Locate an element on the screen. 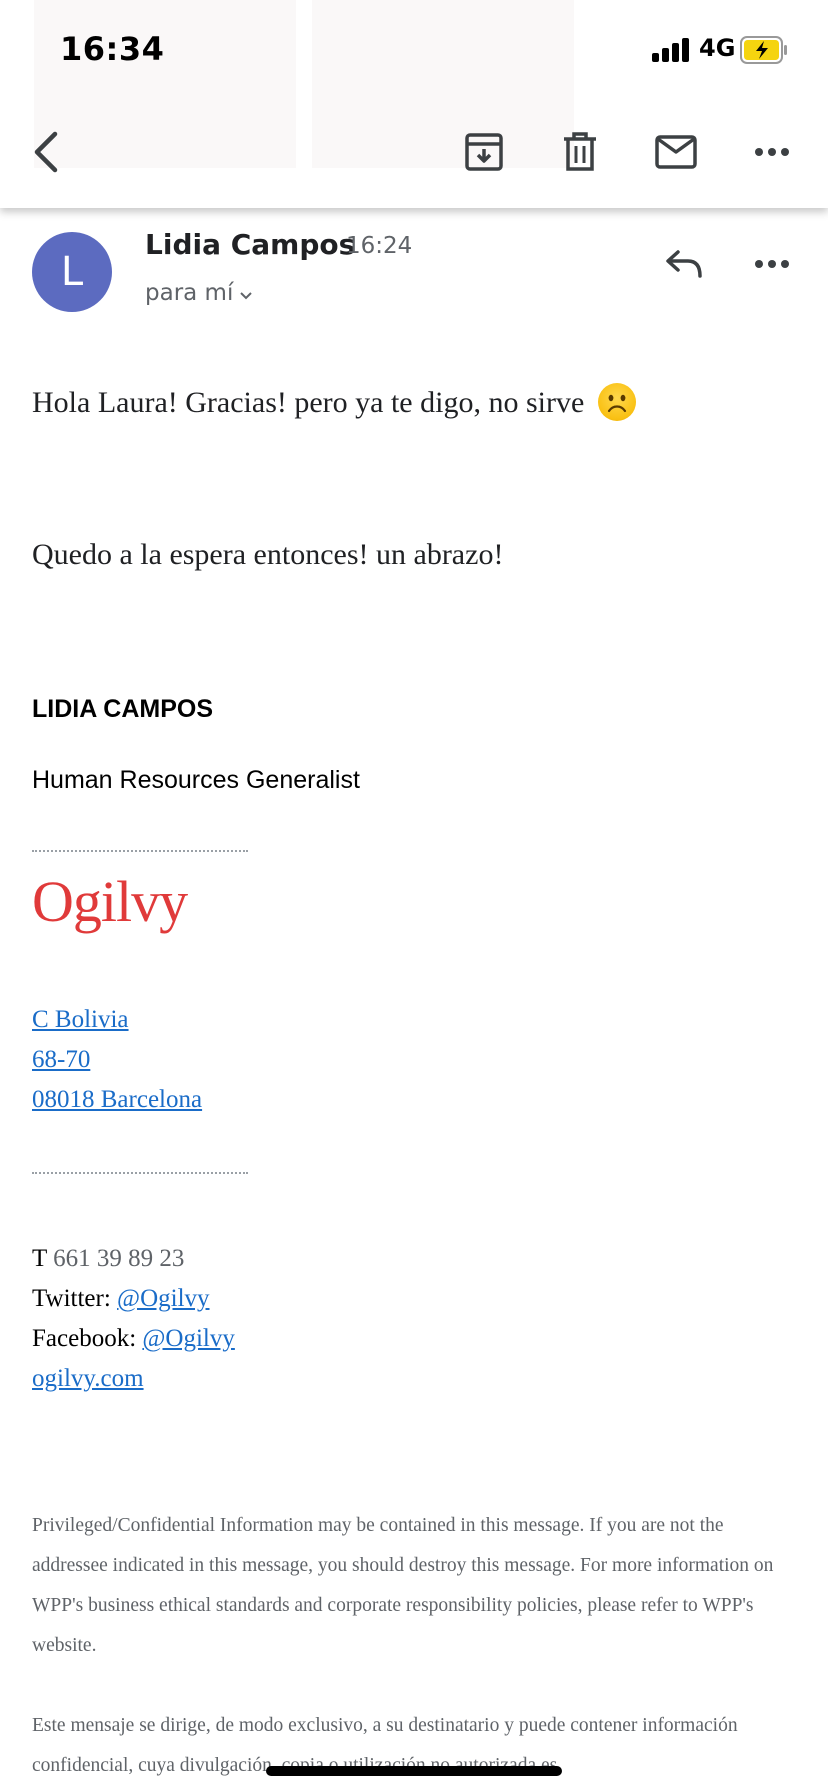  twitter-link: @Ogilvy is located at coordinates (163, 1298).